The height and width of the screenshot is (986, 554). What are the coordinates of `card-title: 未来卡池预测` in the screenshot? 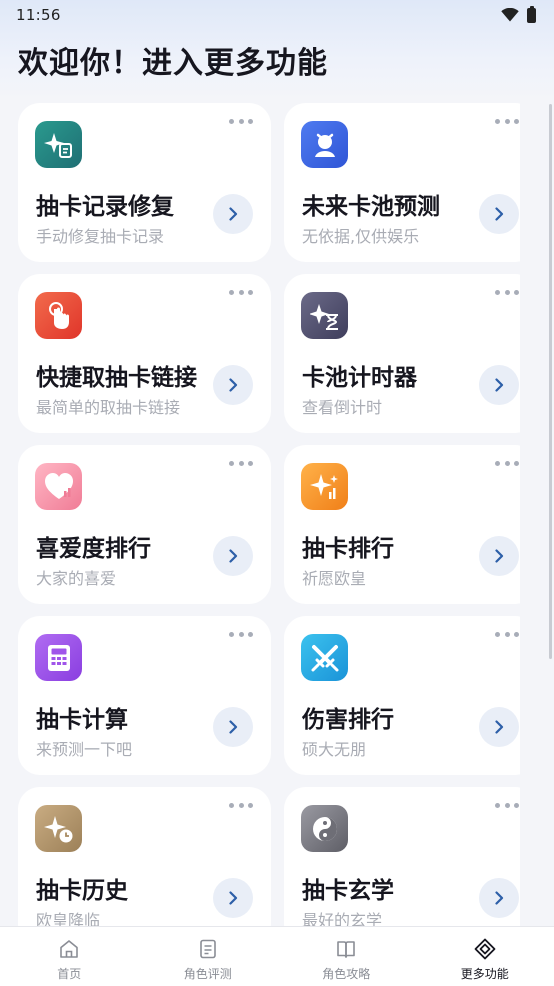 It's located at (371, 207).